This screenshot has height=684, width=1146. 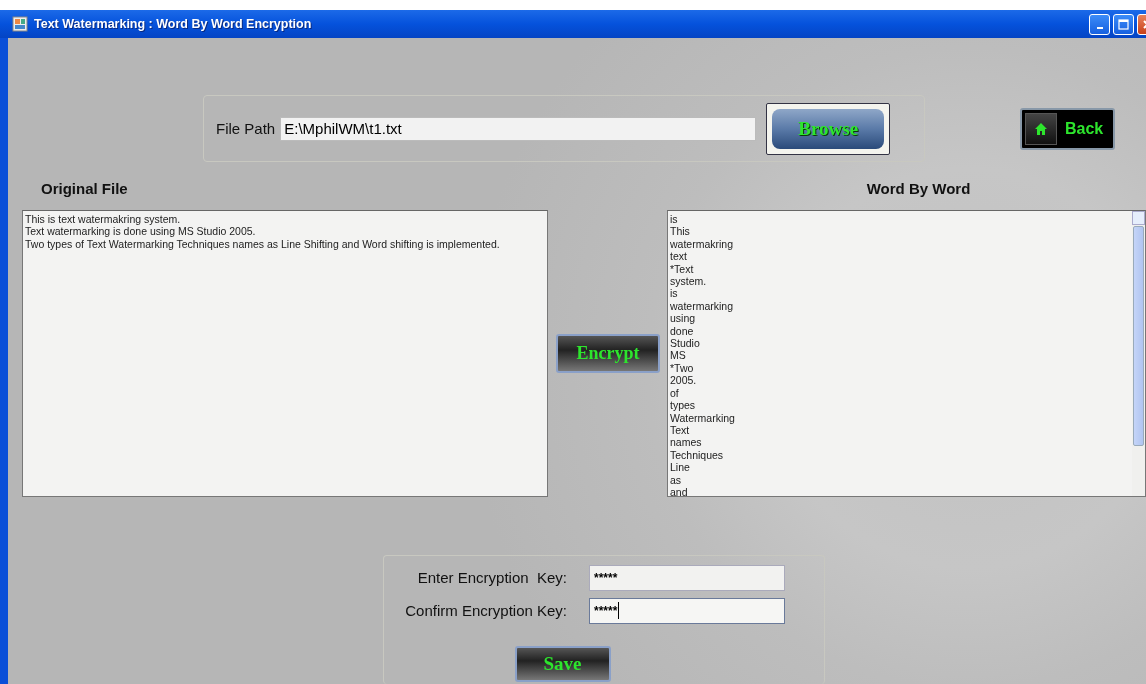 I want to click on field-label: Confirm Encryption Key:, so click(x=486, y=610).